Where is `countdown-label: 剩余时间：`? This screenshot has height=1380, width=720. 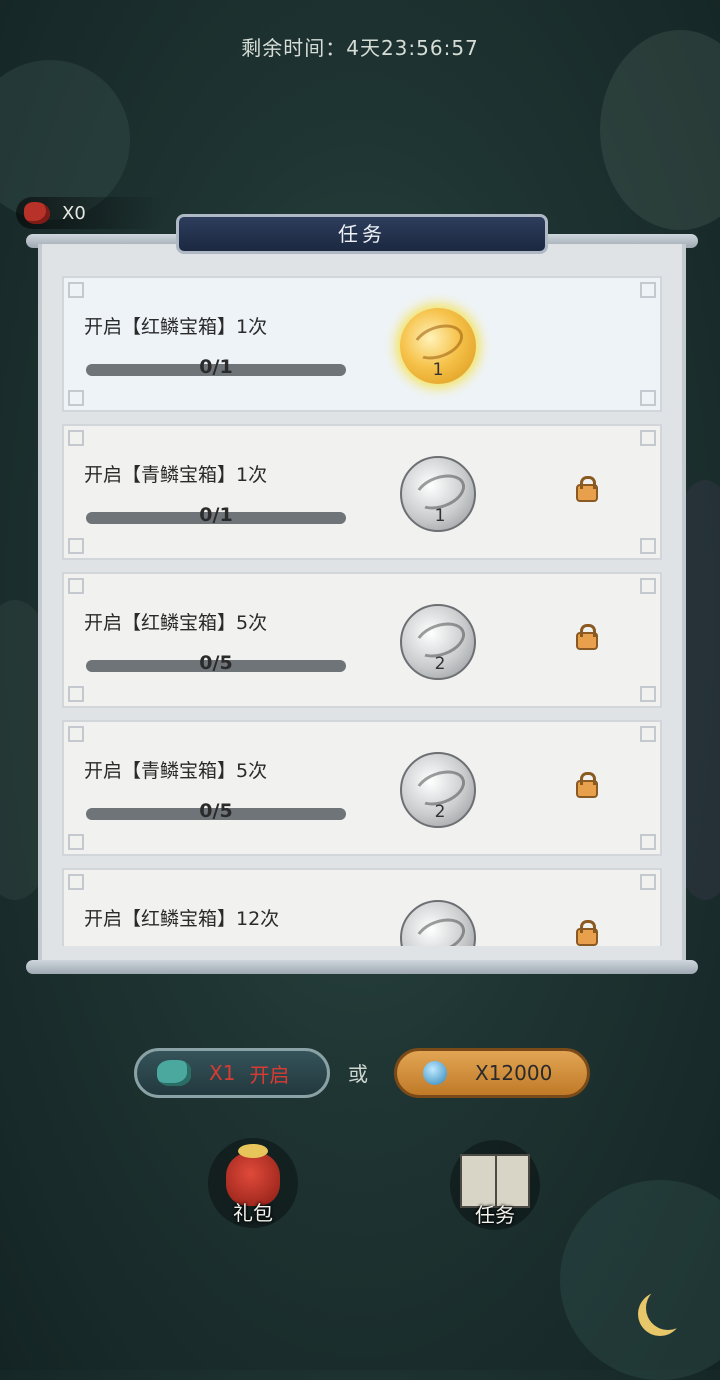 countdown-label: 剩余时间： is located at coordinates (294, 48).